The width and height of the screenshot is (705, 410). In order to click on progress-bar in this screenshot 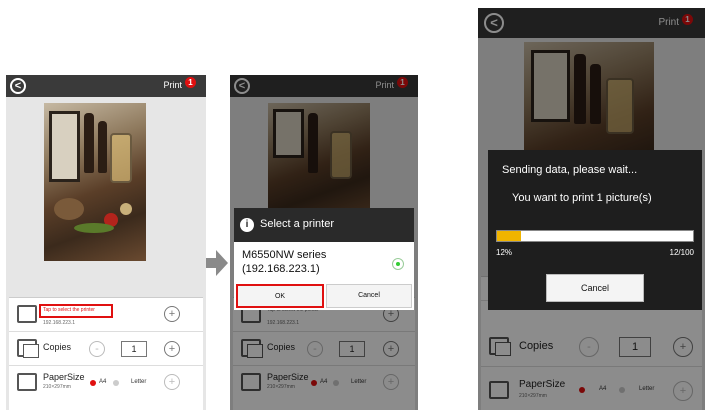, I will do `click(595, 236)`.